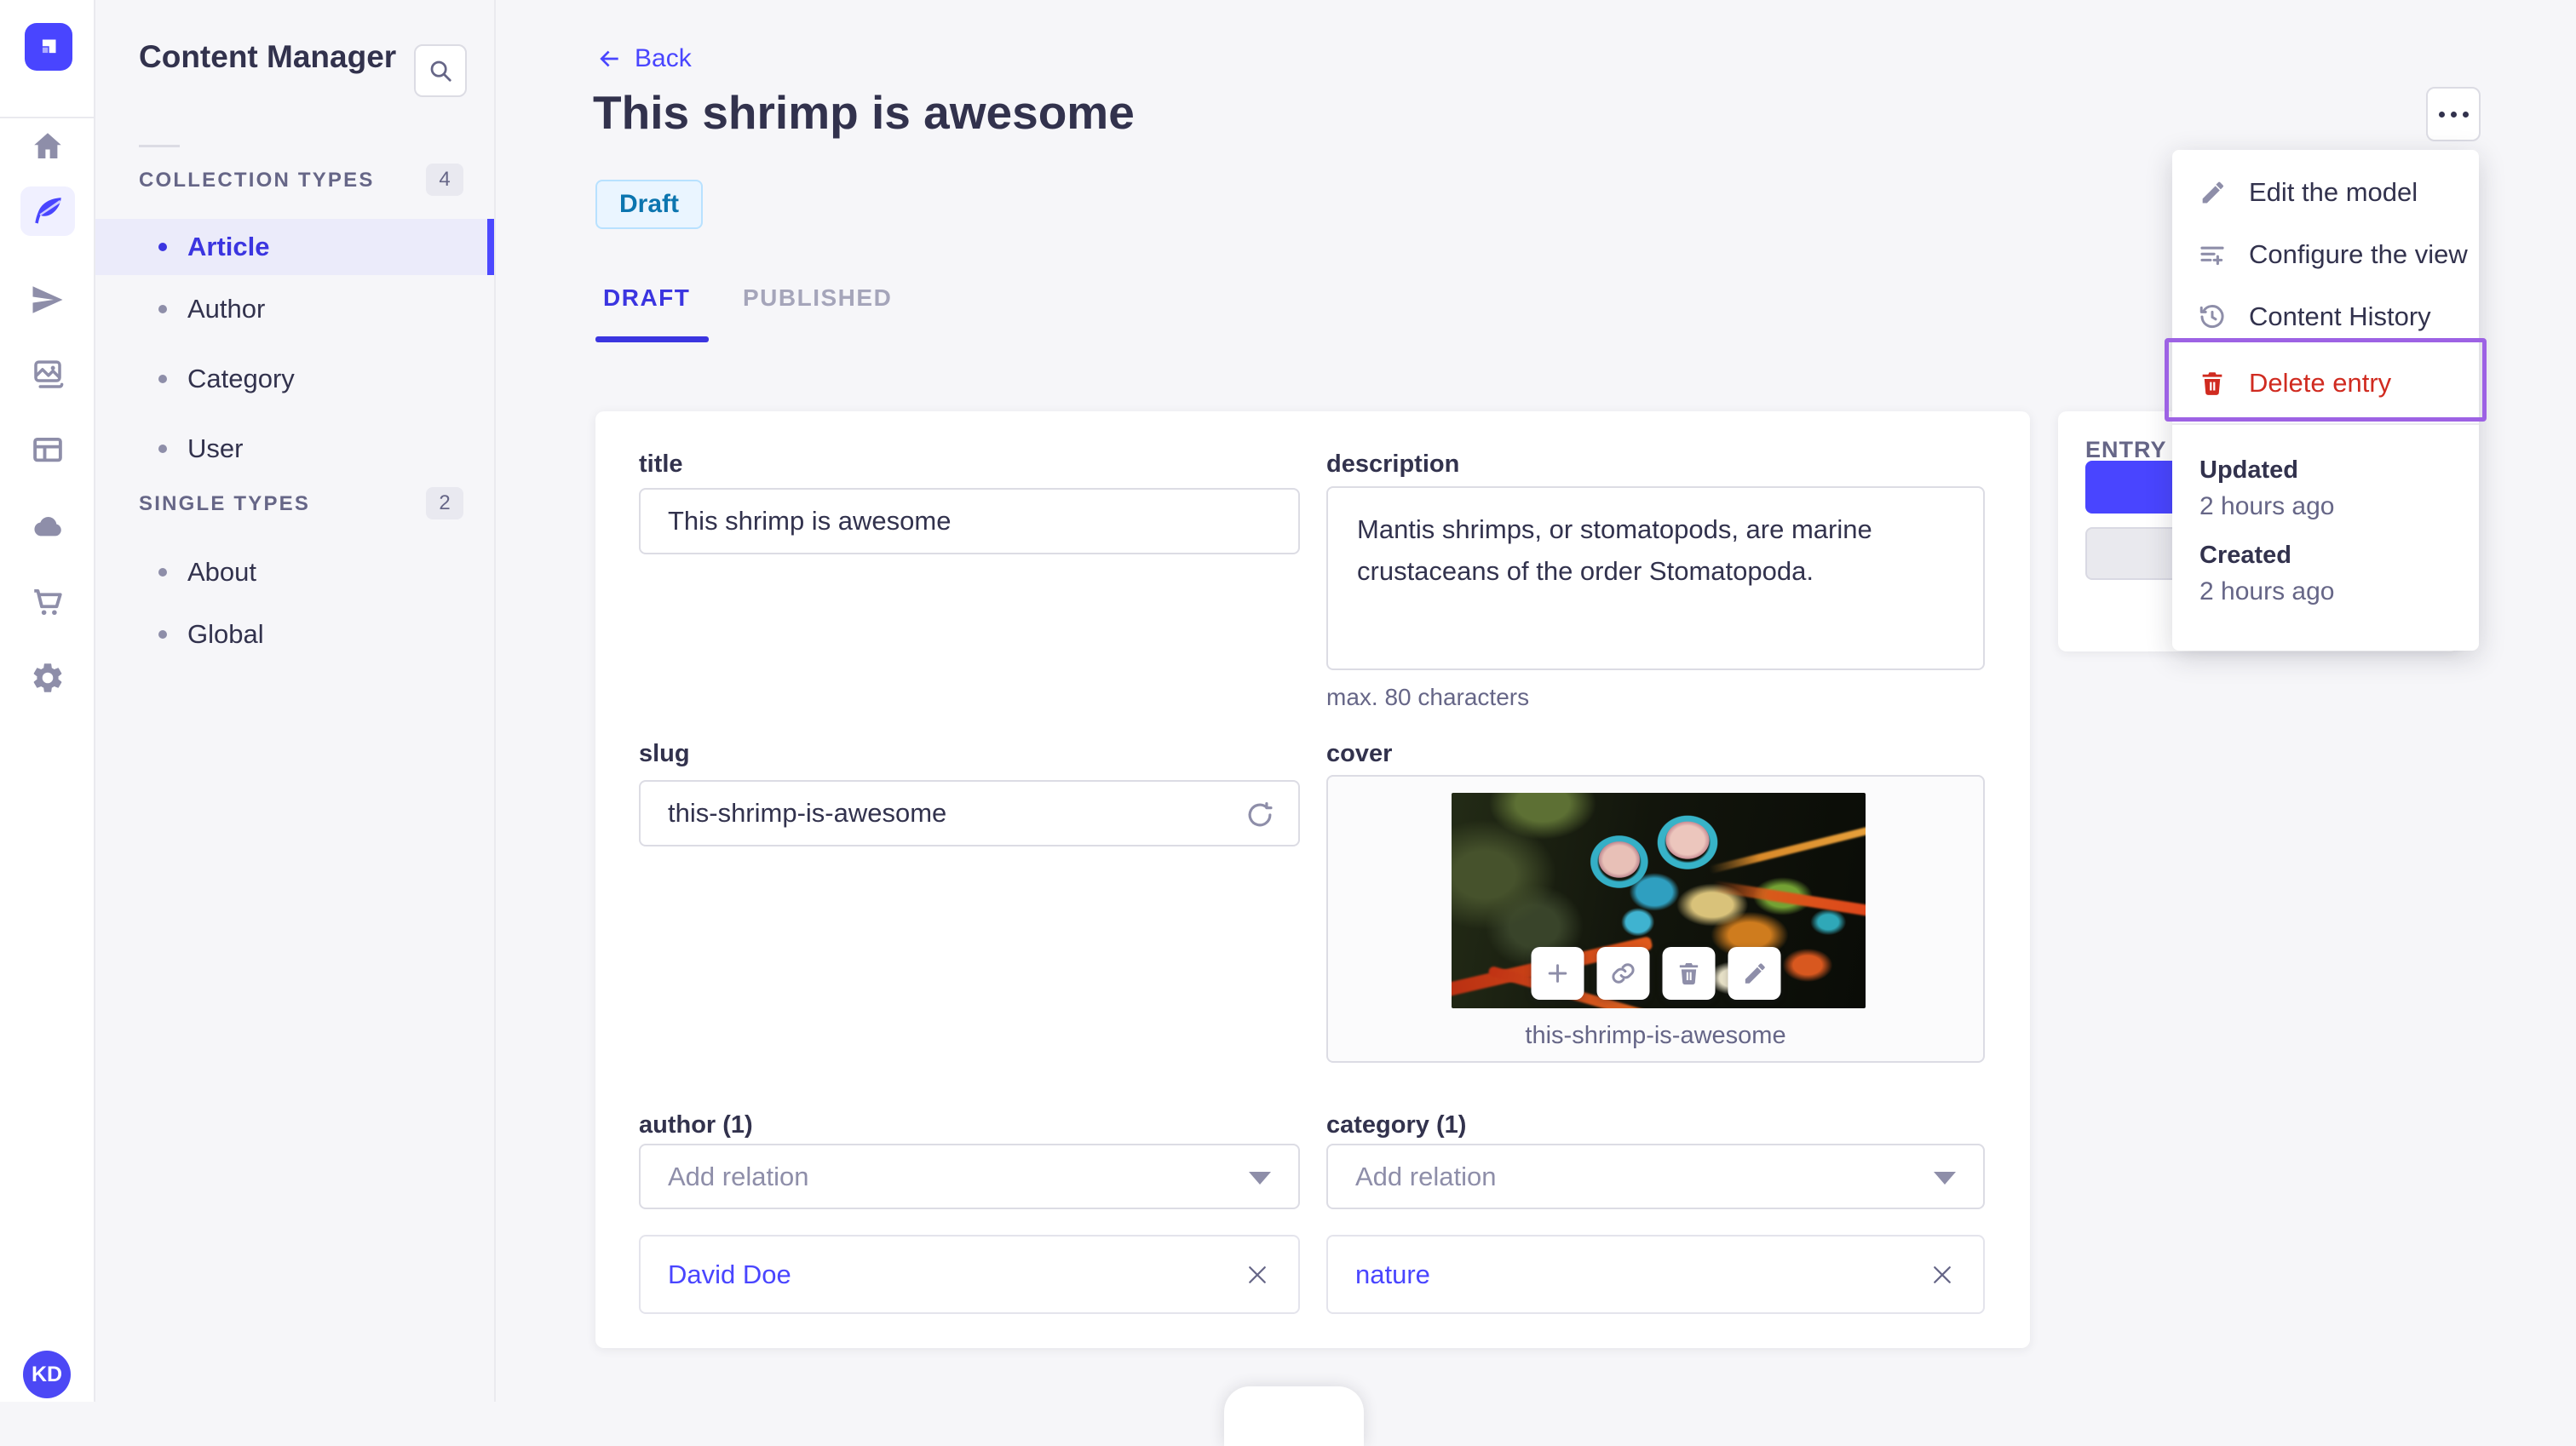 The height and width of the screenshot is (1446, 2576). What do you see at coordinates (644, 58) in the screenshot?
I see `back-link: Back` at bounding box center [644, 58].